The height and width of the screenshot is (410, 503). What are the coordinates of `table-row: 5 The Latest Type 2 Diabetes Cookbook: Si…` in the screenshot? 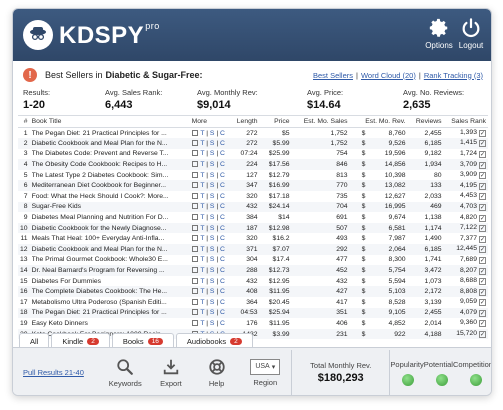 It's located at (253, 175).